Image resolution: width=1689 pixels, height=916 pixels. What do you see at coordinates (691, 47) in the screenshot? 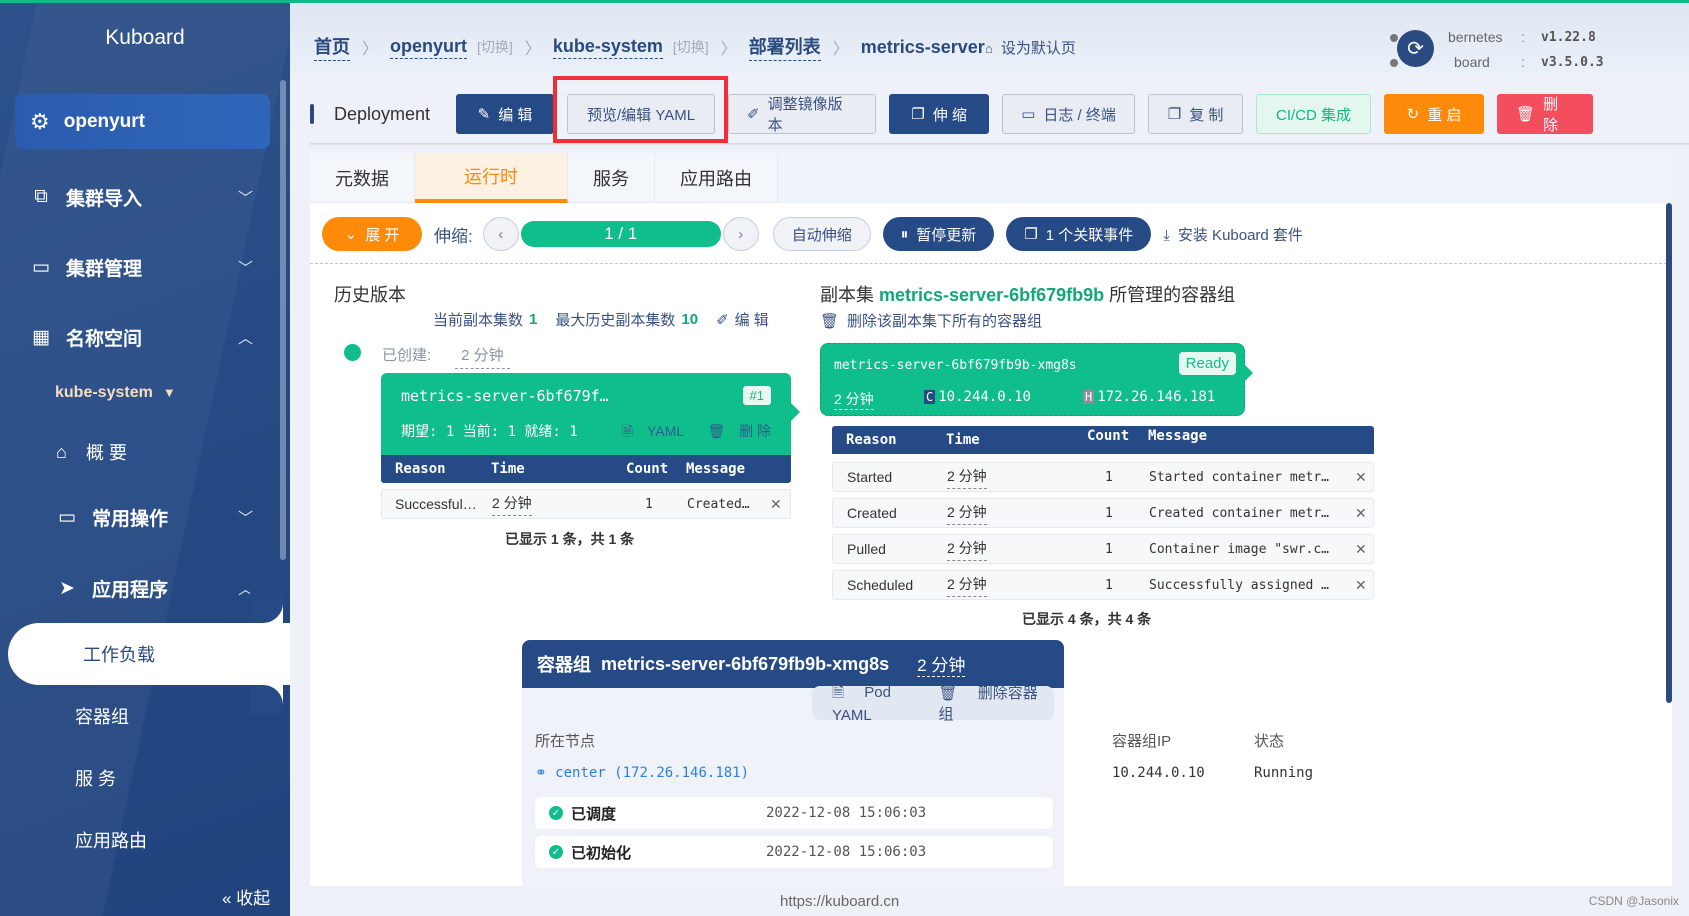
I see `switch-namespace-link: [切换]` at bounding box center [691, 47].